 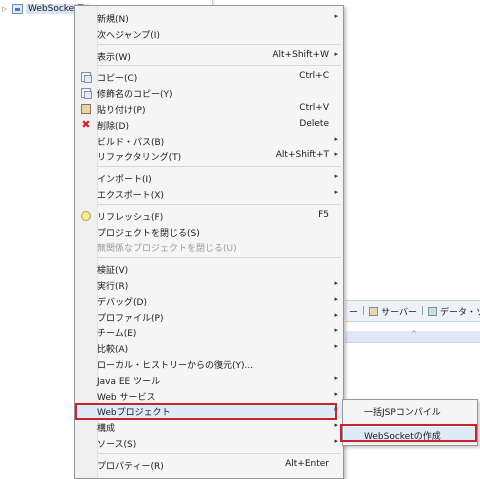 What do you see at coordinates (323, 214) in the screenshot?
I see `menu-item-shortcut: F5` at bounding box center [323, 214].